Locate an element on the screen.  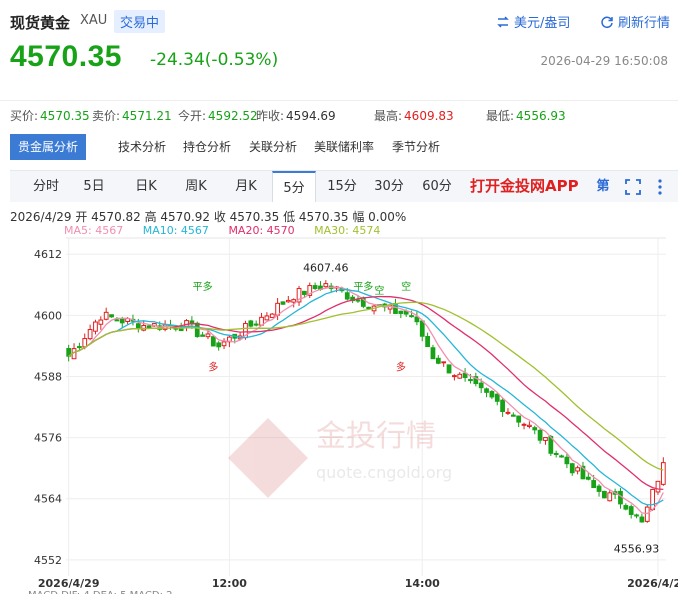
extreme-label: 4607.46 is located at coordinates (326, 267).